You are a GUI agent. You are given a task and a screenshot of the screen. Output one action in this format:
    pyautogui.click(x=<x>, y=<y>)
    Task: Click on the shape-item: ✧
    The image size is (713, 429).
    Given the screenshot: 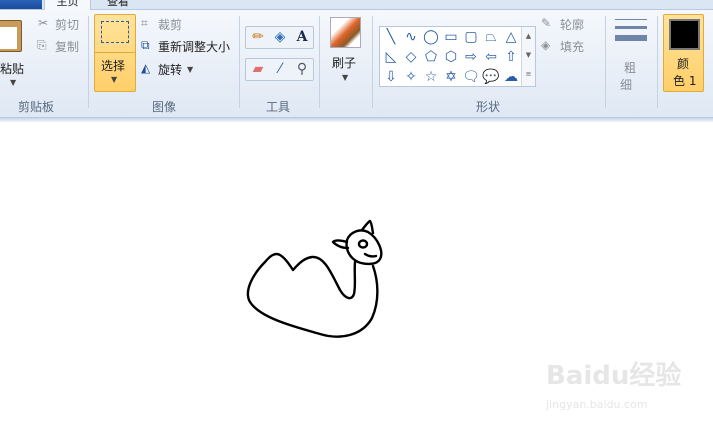 What is the action you would take?
    pyautogui.click(x=411, y=77)
    